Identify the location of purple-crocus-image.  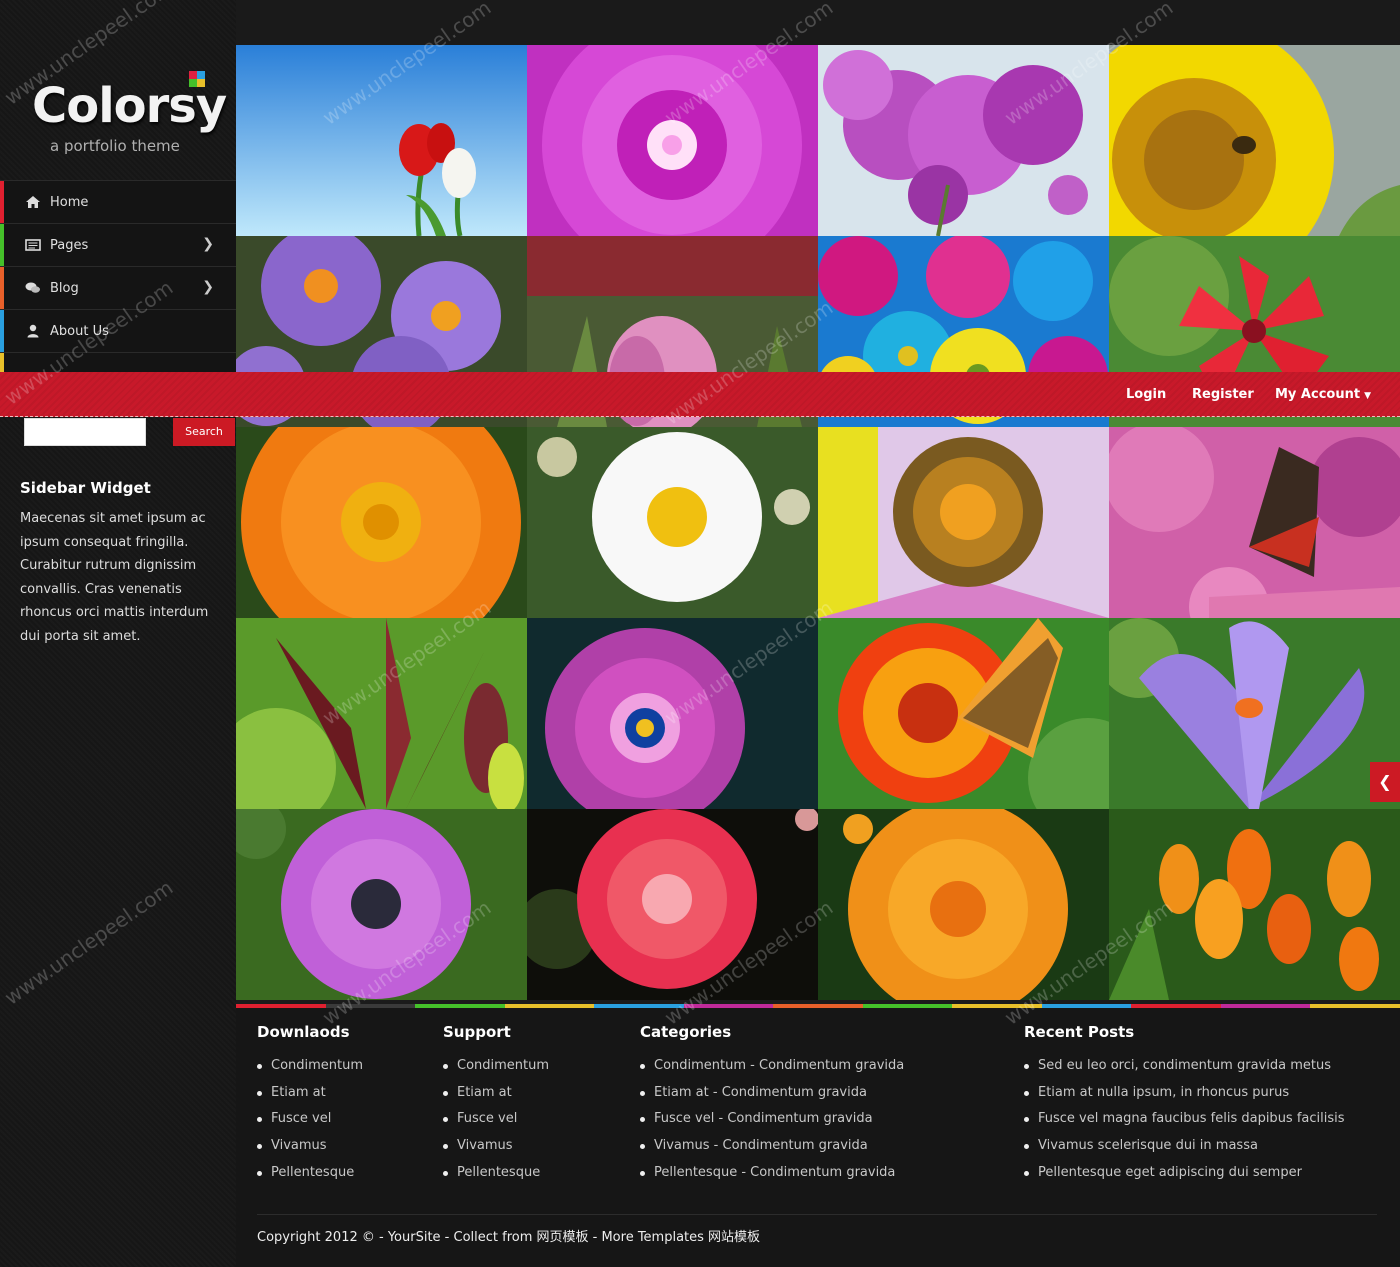
(1254, 713).